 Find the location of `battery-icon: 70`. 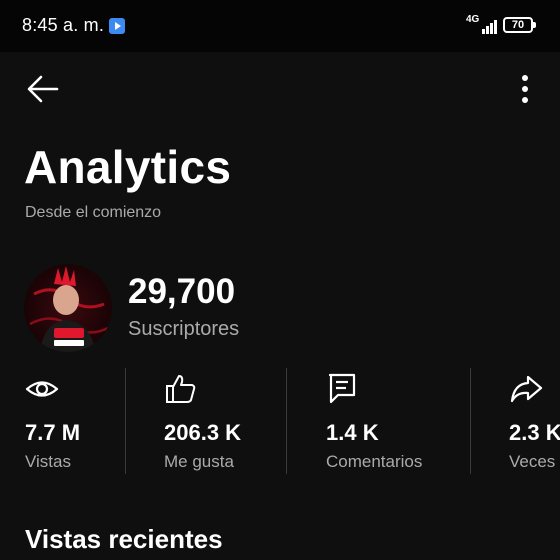

battery-icon: 70 is located at coordinates (519, 25).